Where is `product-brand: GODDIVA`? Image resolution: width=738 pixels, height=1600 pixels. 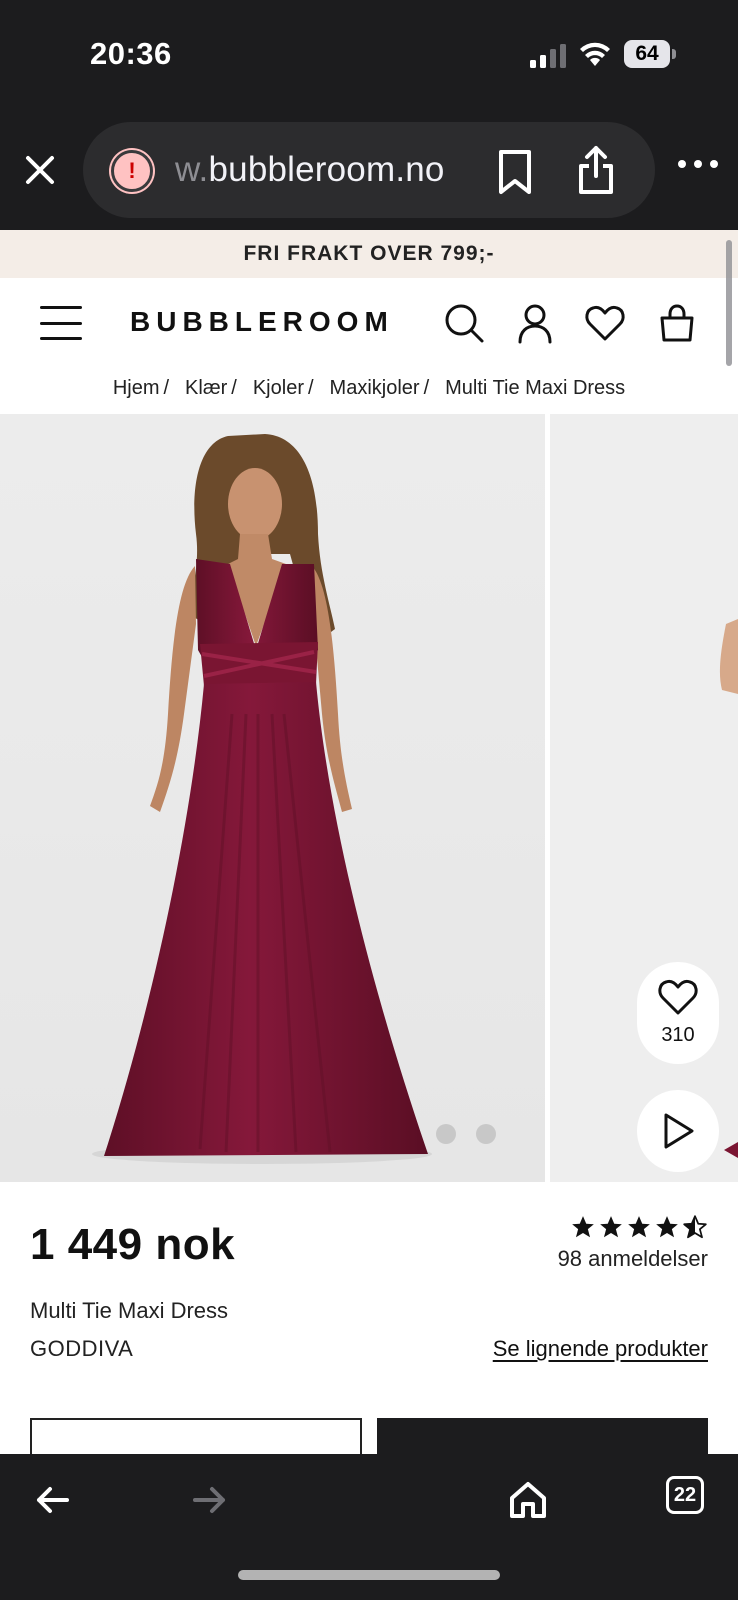 product-brand: GODDIVA is located at coordinates (81, 1349).